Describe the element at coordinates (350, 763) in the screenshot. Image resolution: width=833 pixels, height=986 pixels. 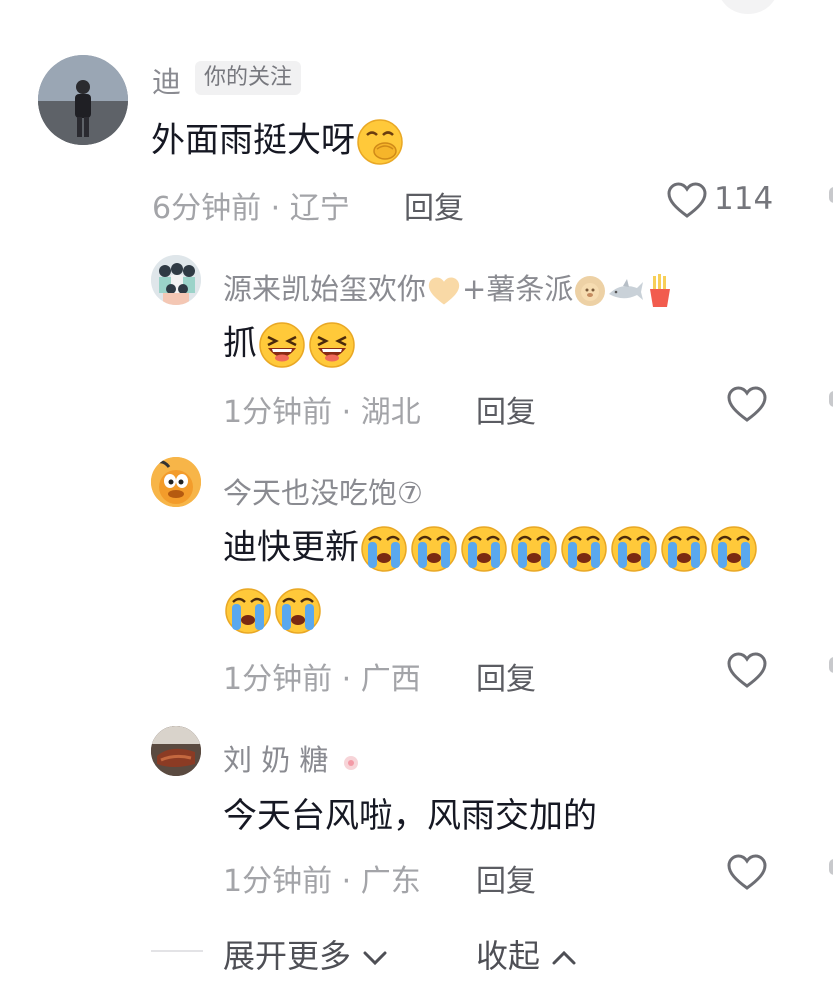
I see `pink-blob-icon` at that location.